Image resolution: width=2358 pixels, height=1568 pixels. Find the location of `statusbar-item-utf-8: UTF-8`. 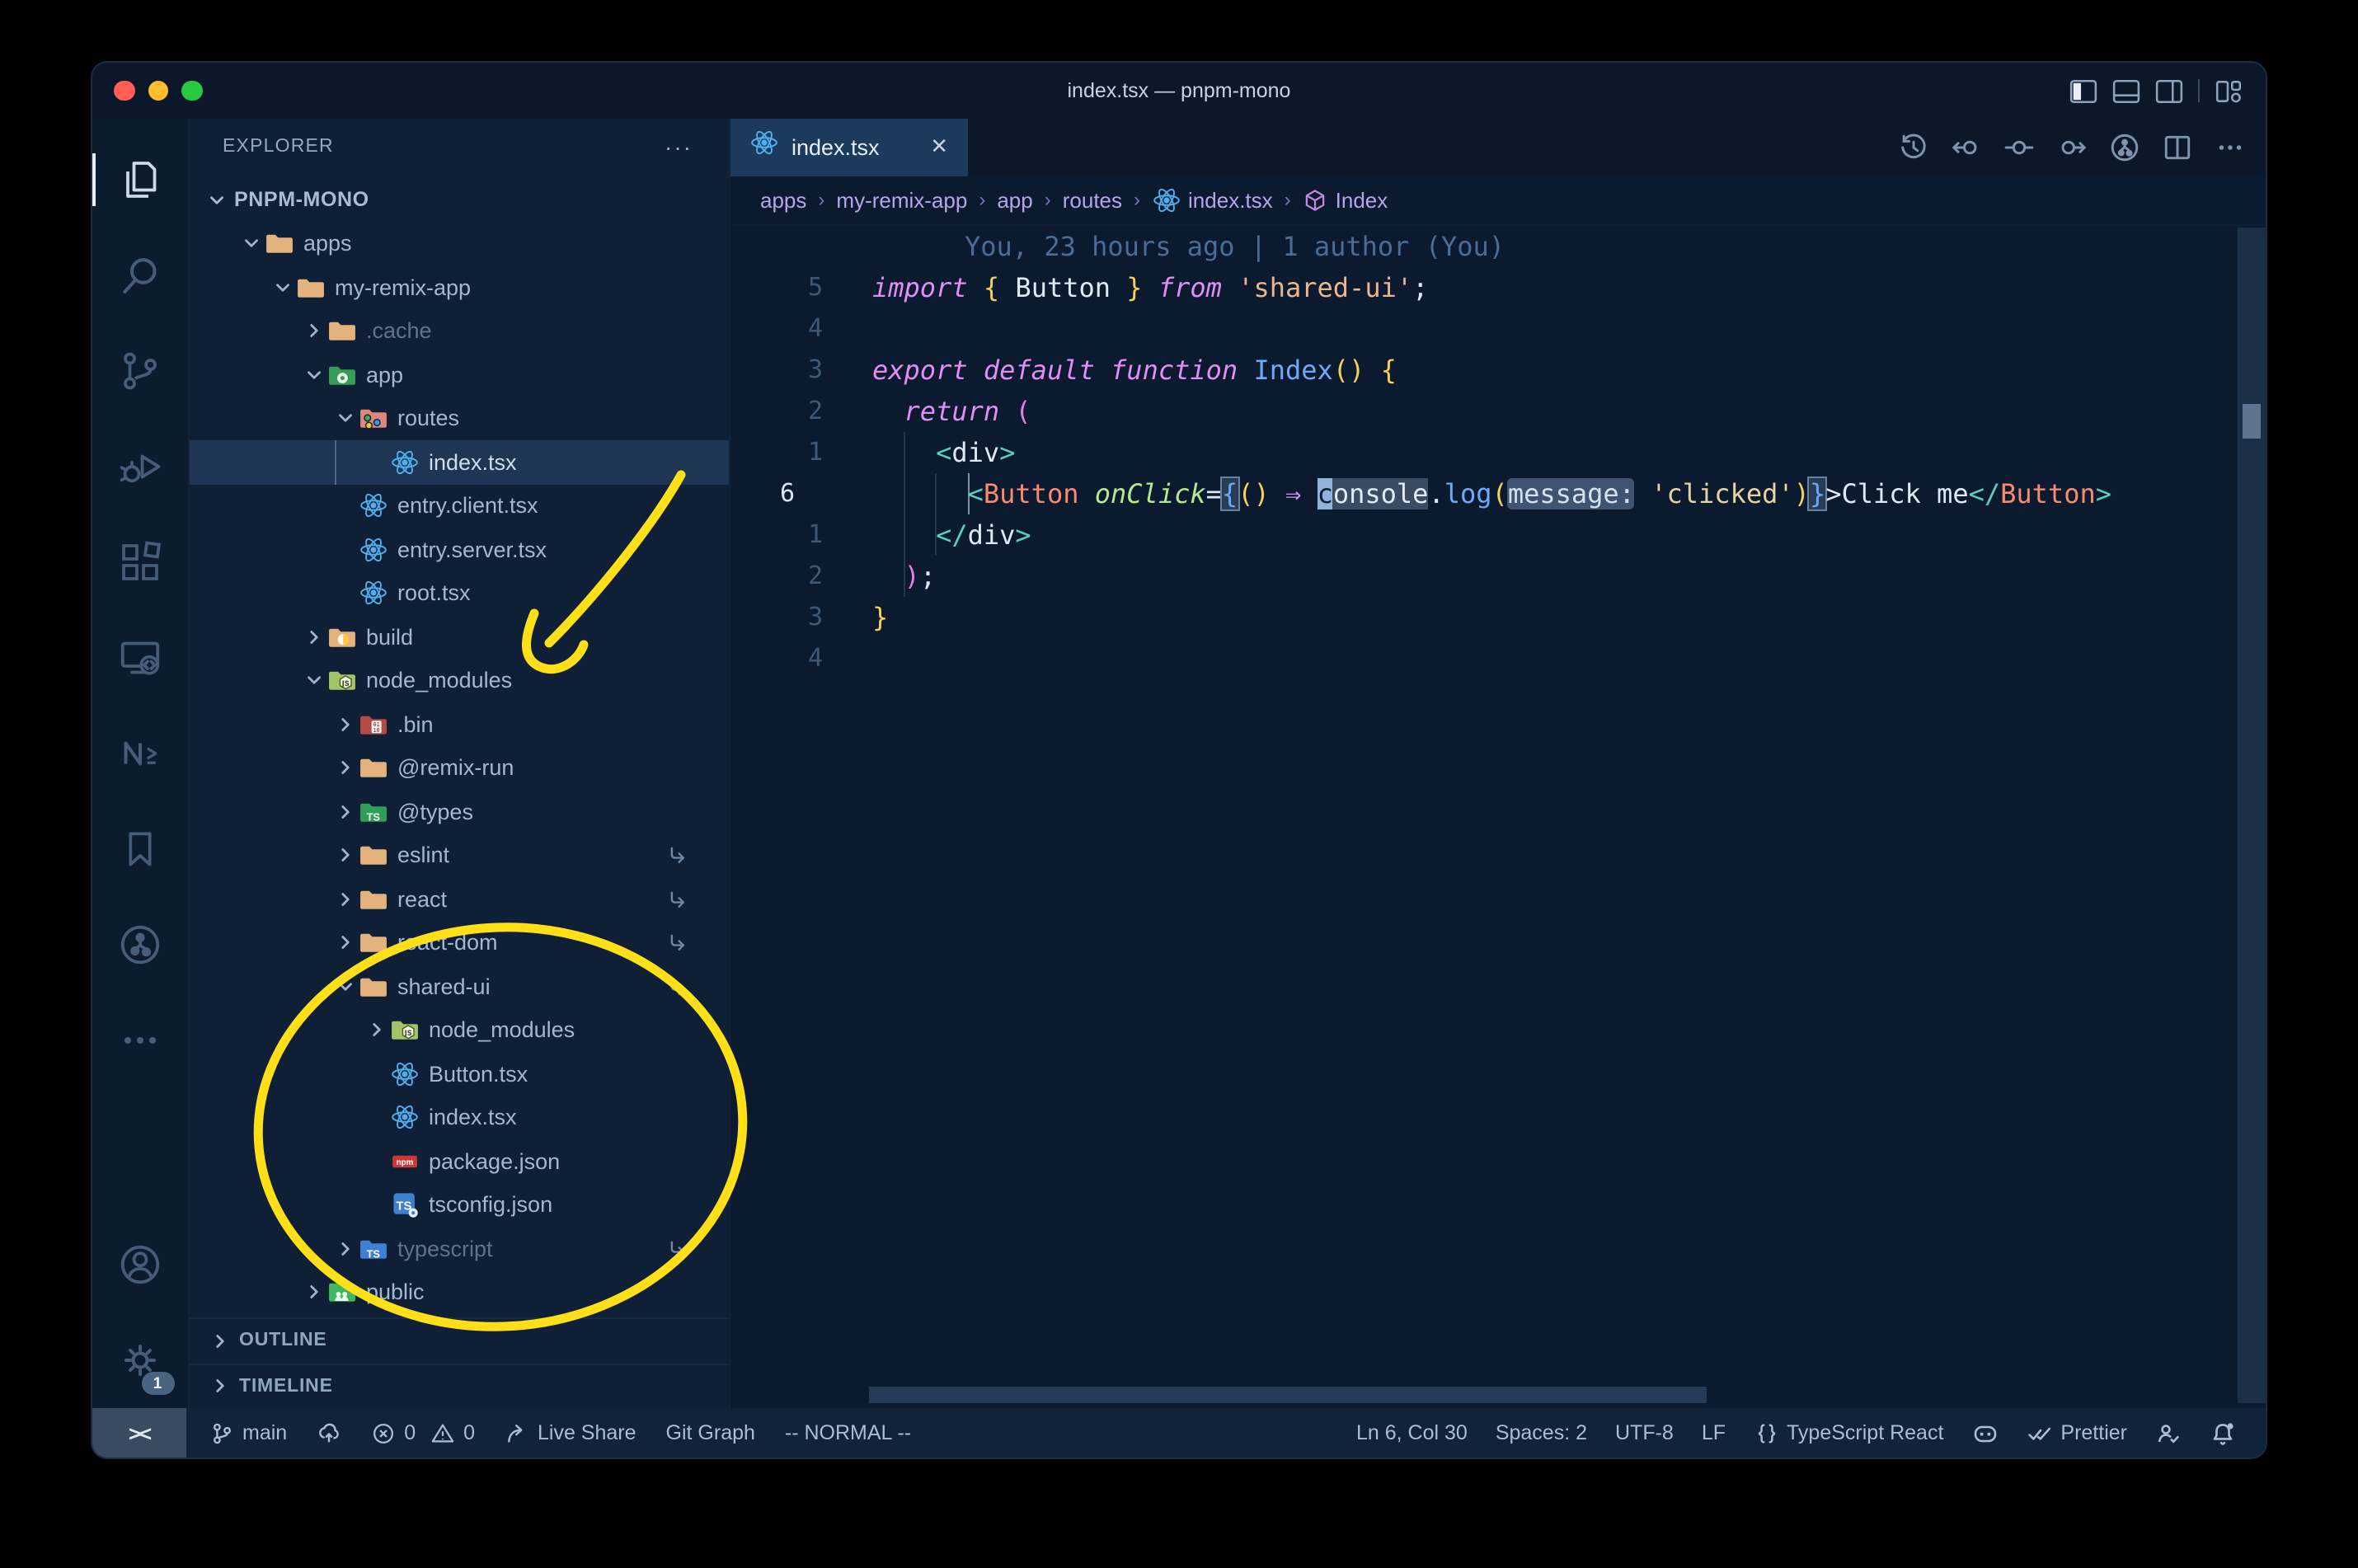

statusbar-item-utf-8: UTF-8 is located at coordinates (1644, 1432).